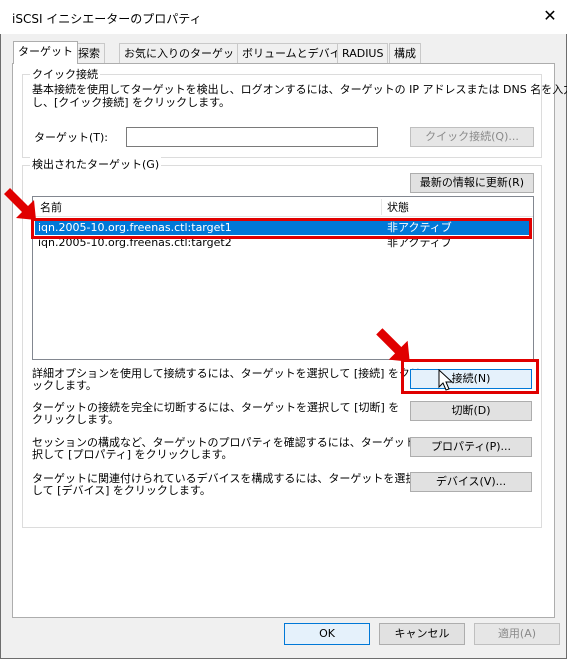 The height and width of the screenshot is (659, 567). What do you see at coordinates (65, 74) in the screenshot?
I see `quick-connect-label: クイック接続` at bounding box center [65, 74].